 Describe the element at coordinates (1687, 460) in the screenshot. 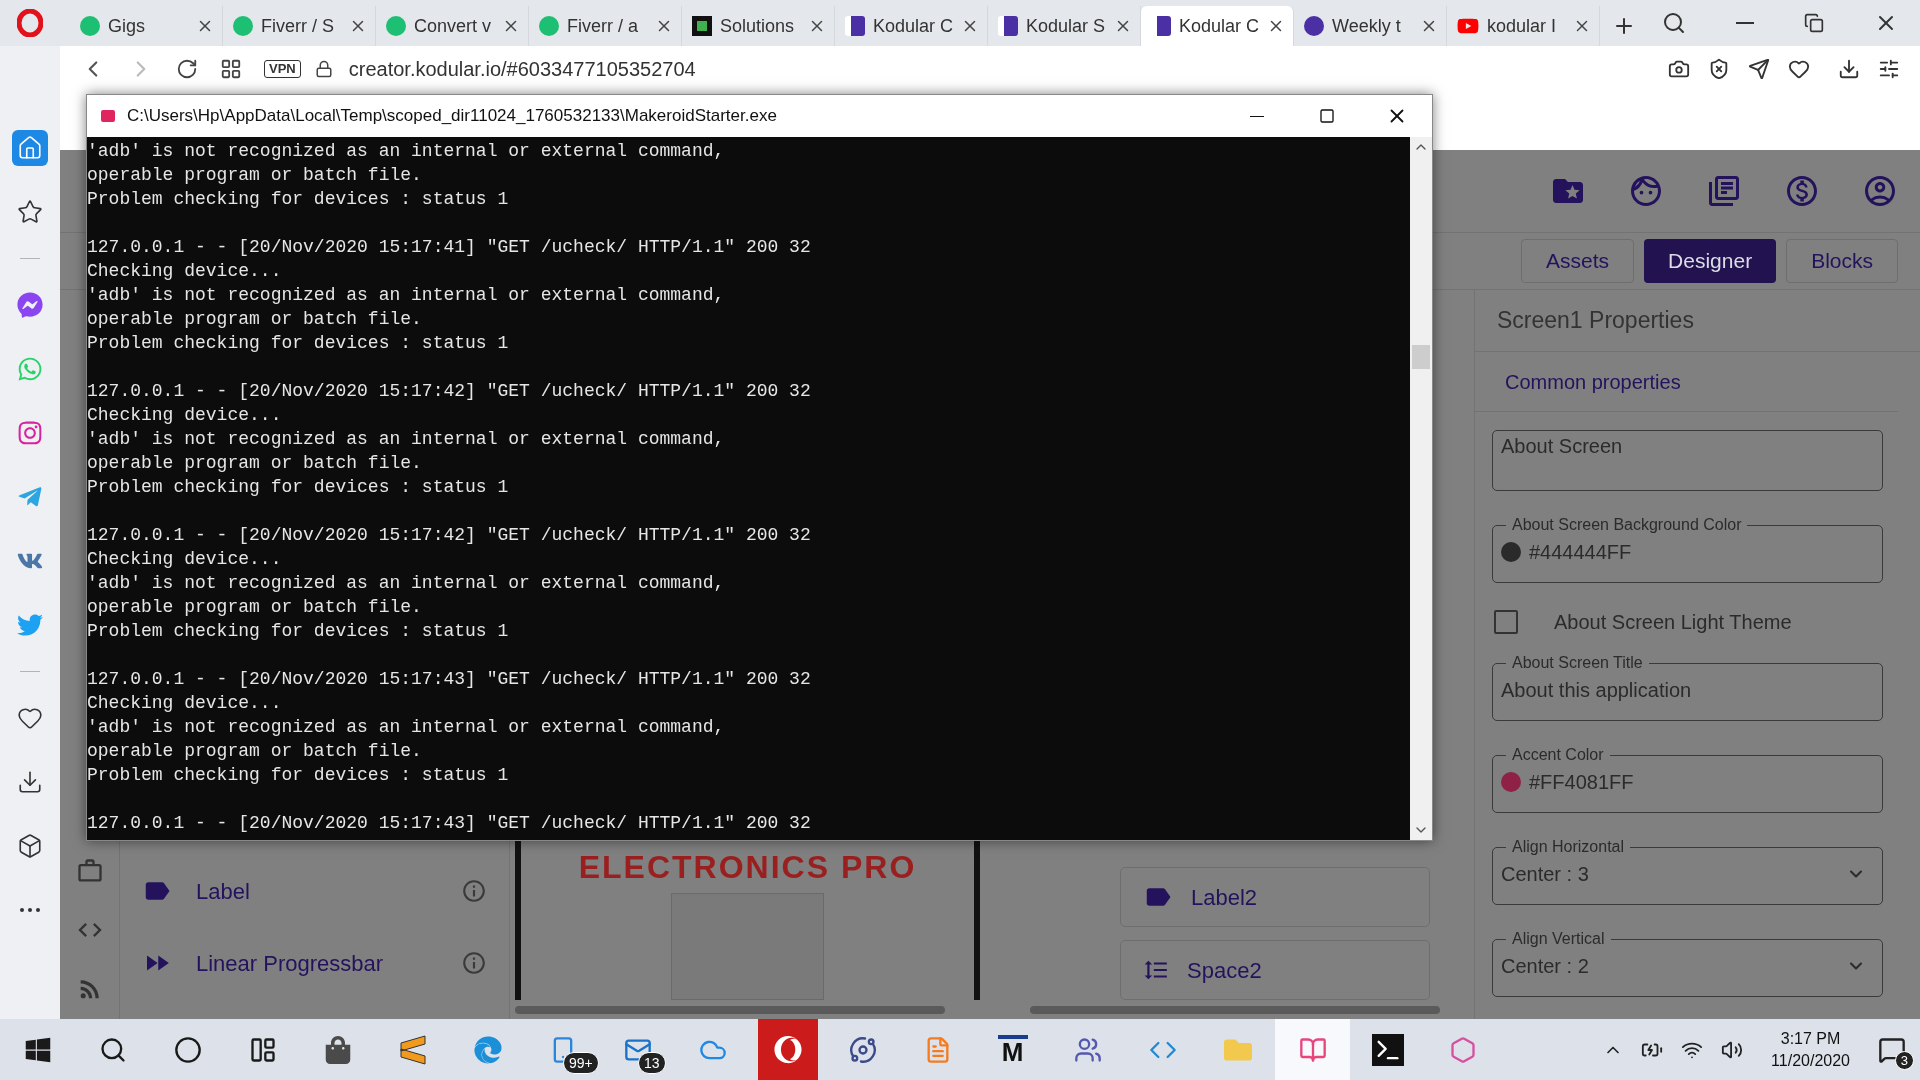

I see `text-area: About Screen` at that location.